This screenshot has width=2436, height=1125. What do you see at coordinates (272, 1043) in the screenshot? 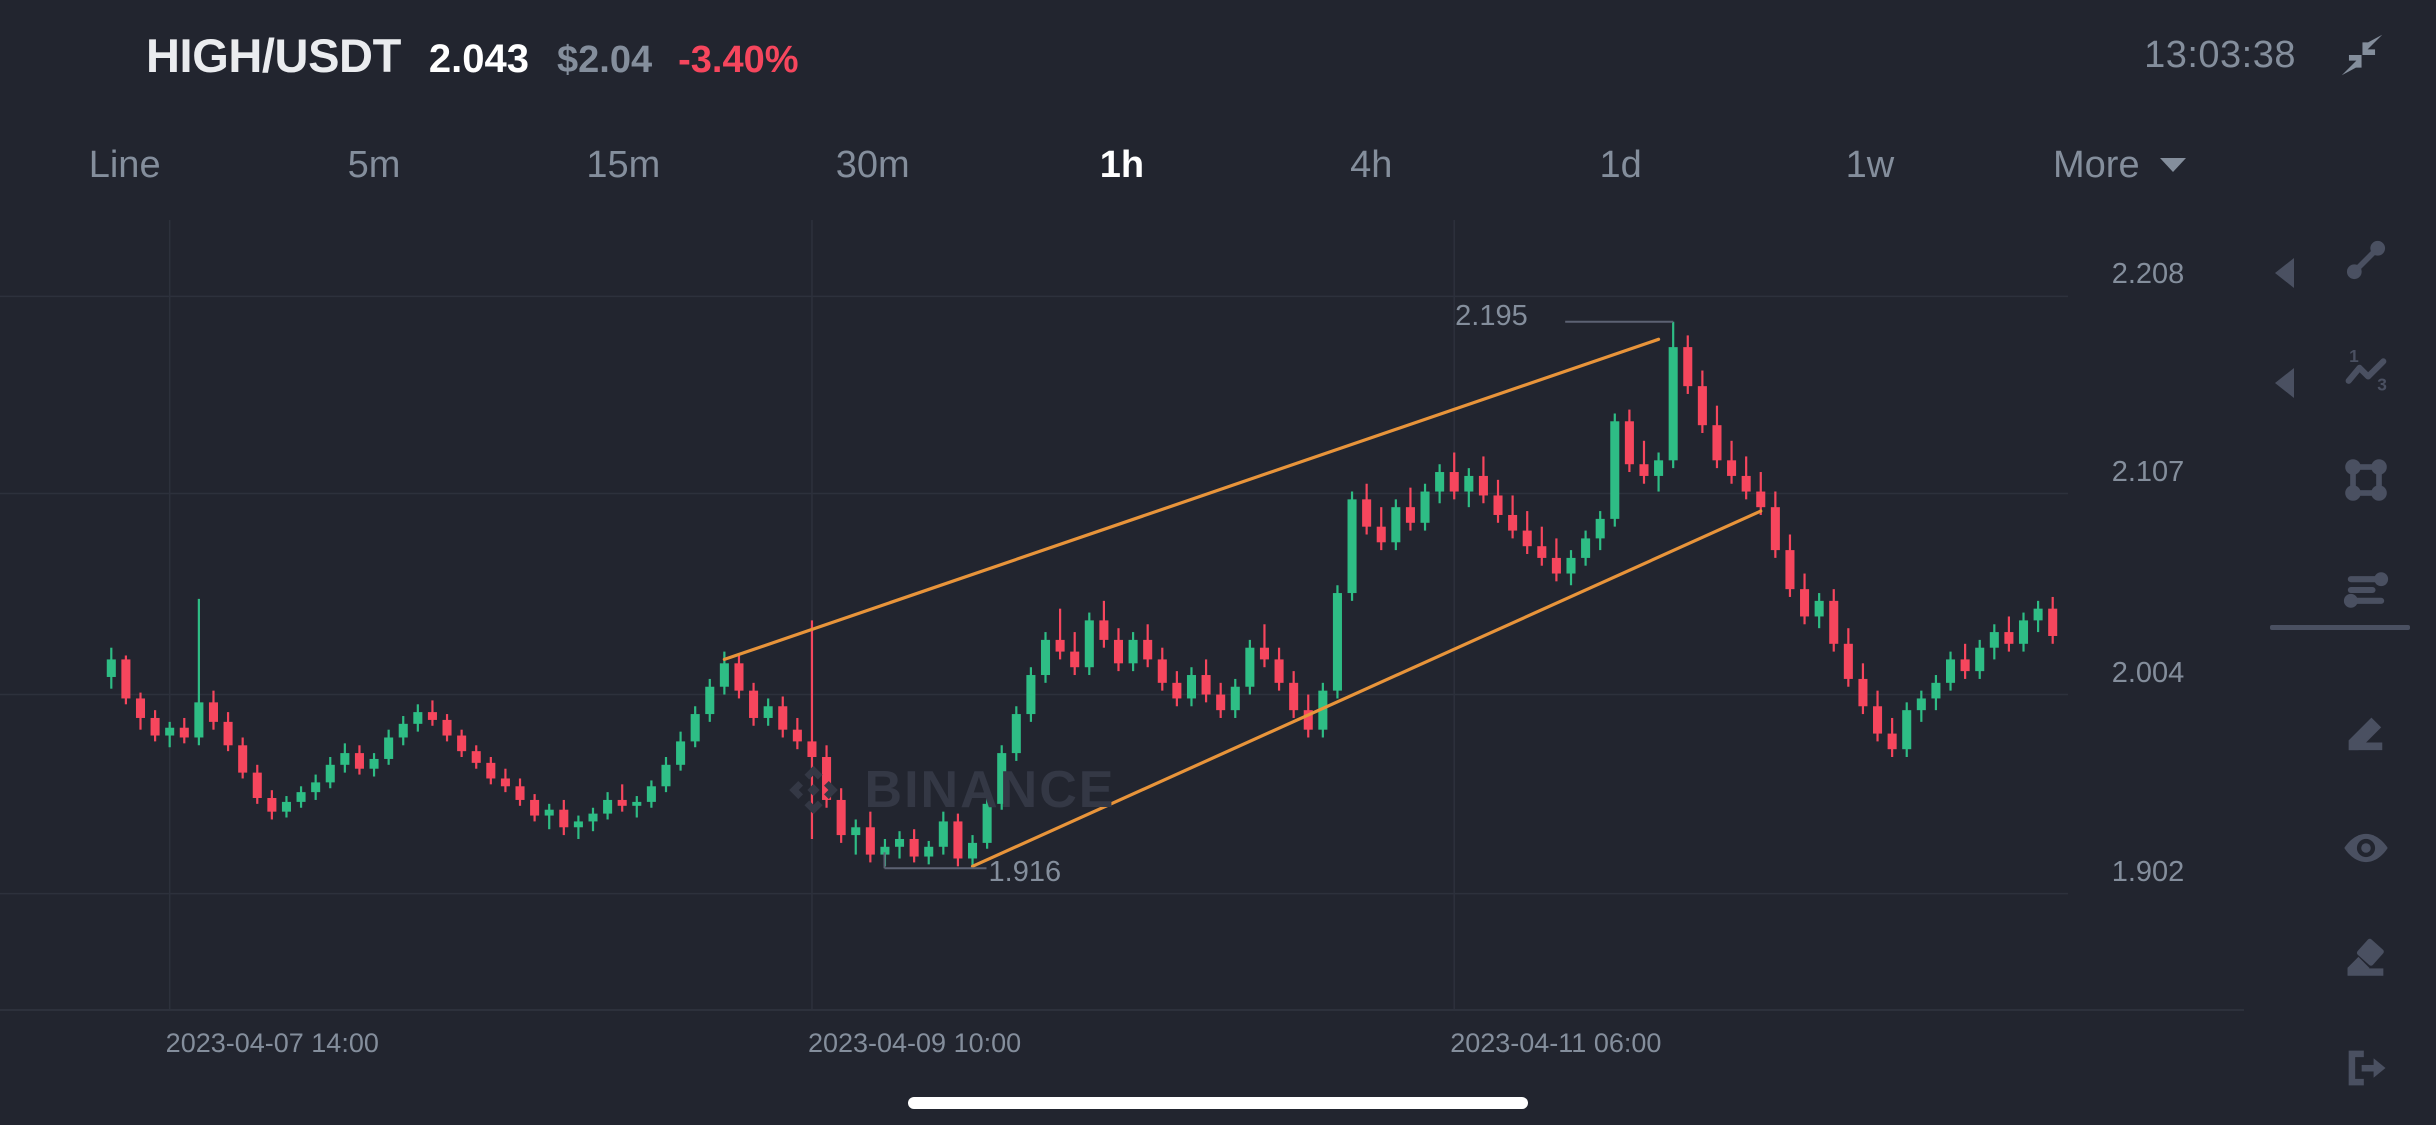
I see `time-axis-label: 2023-04-07 14:00` at bounding box center [272, 1043].